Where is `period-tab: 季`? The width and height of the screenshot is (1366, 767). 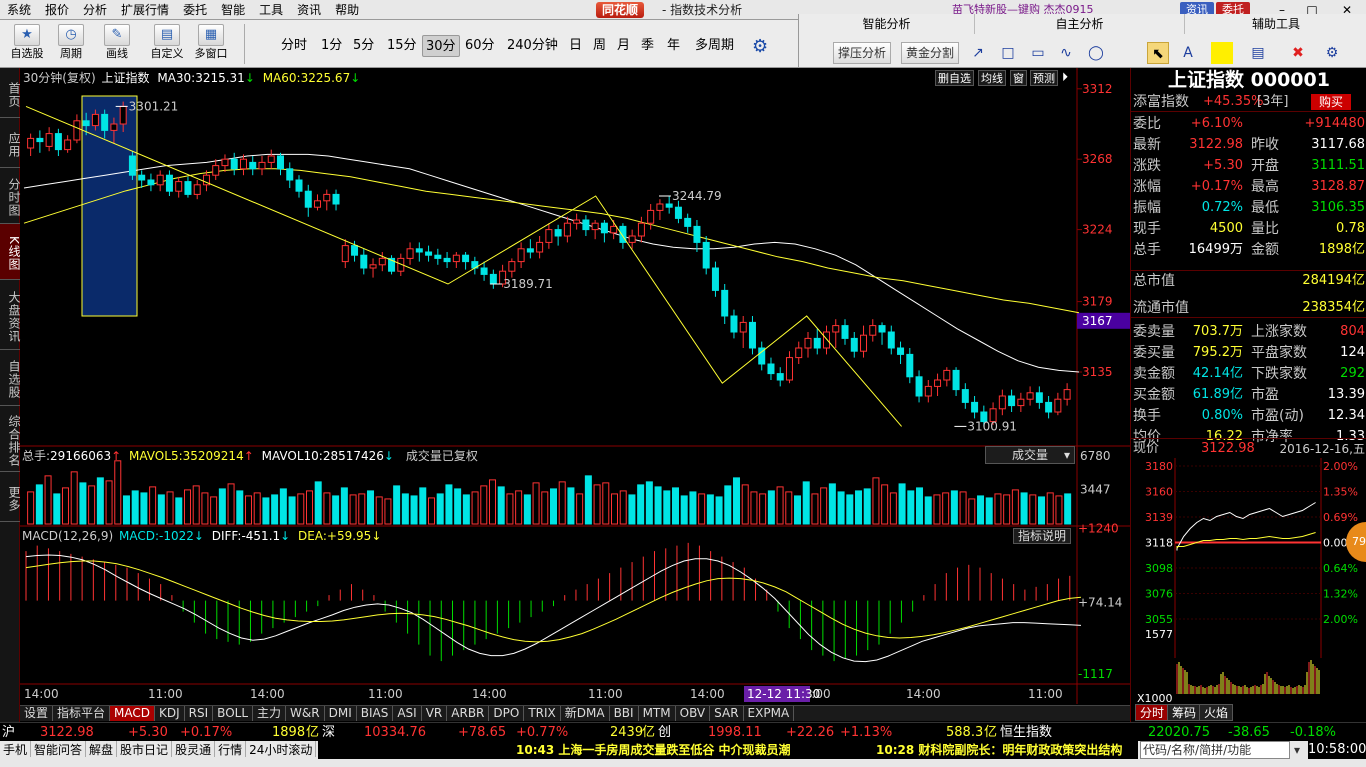 period-tab: 季 is located at coordinates (647, 46).